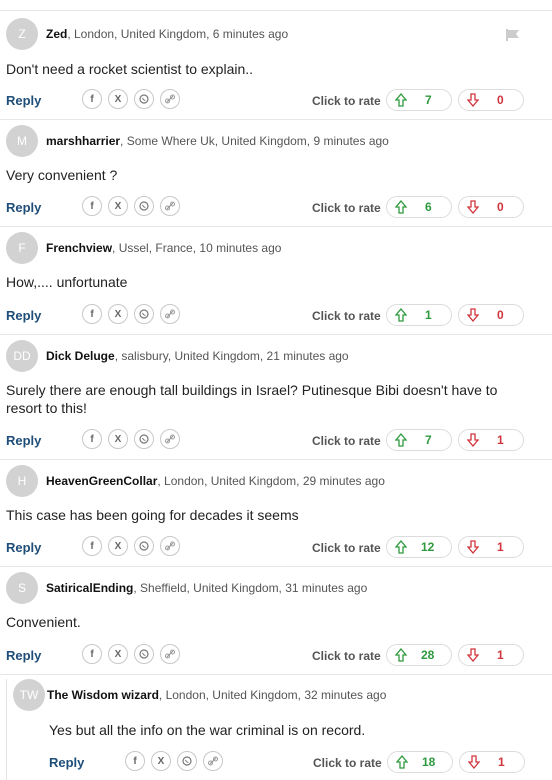 The image size is (552, 780). What do you see at coordinates (89, 588) in the screenshot?
I see `username: SatiricalEnding` at bounding box center [89, 588].